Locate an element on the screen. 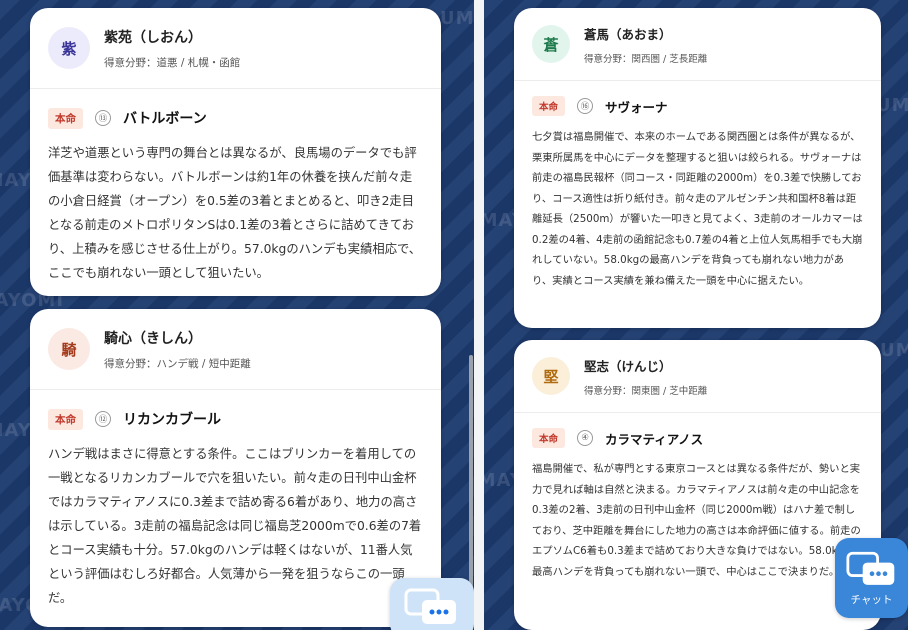 The image size is (908, 630). chat-button is located at coordinates (432, 604).